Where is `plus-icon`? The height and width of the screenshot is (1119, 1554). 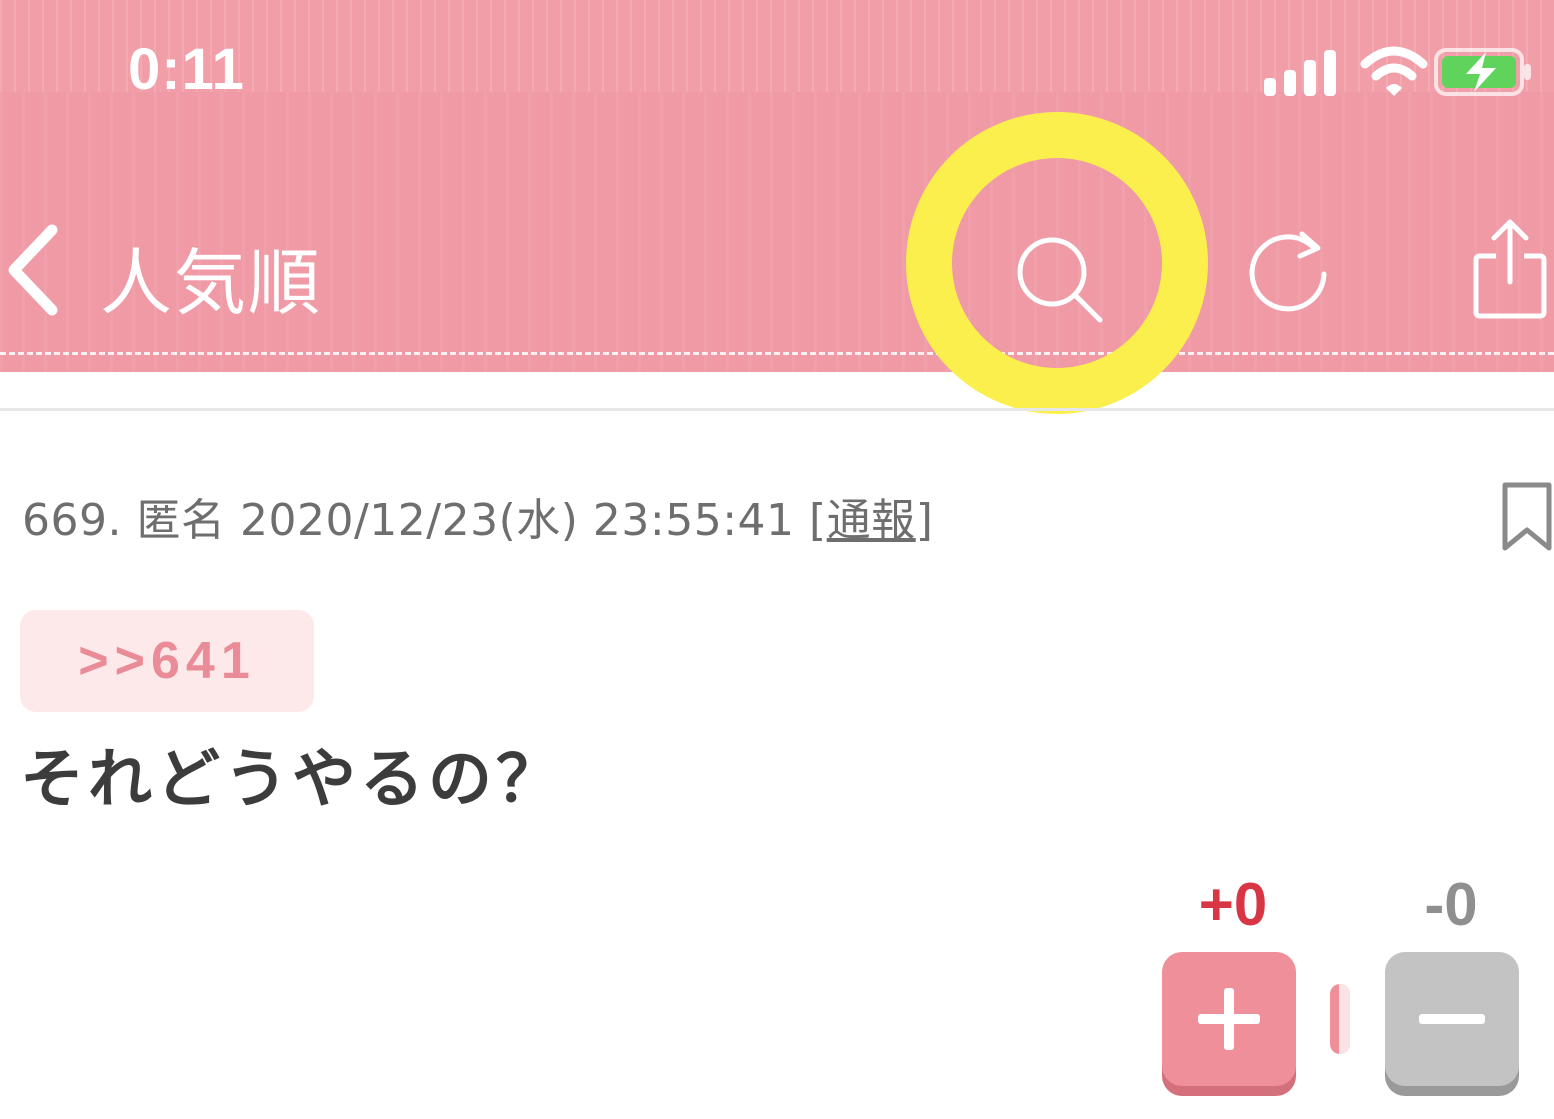
plus-icon is located at coordinates (1229, 1019).